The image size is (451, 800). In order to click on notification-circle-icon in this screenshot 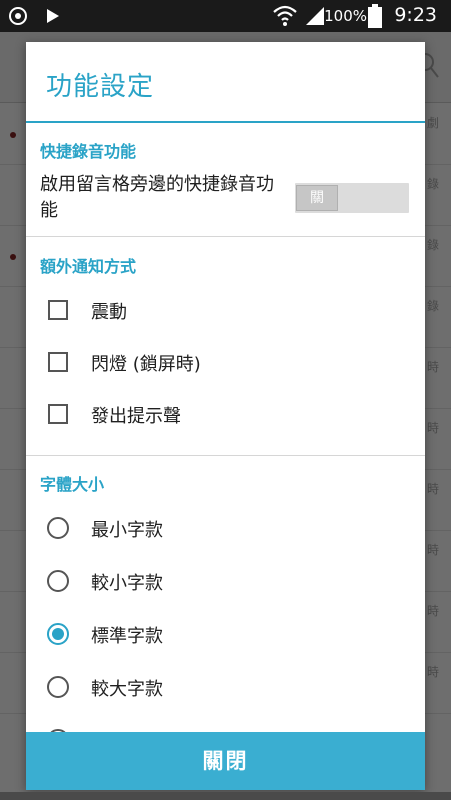, I will do `click(18, 16)`.